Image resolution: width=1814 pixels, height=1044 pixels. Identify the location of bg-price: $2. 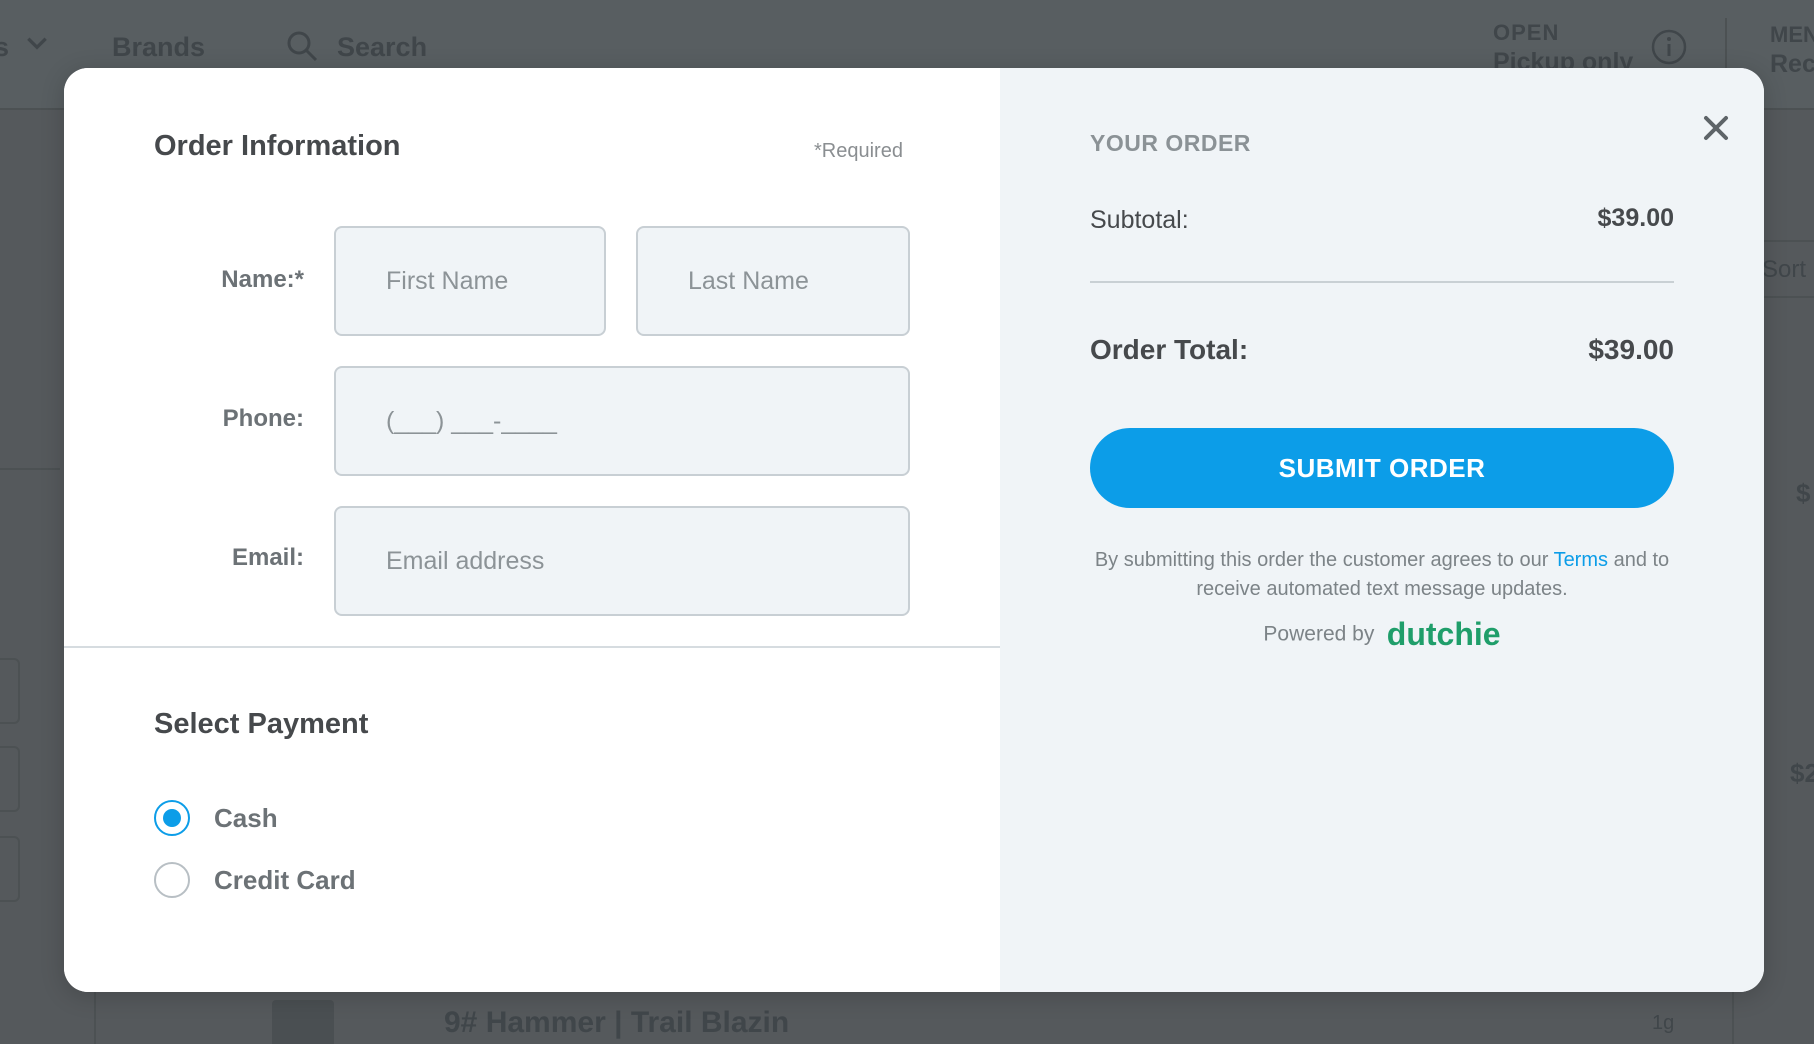
(1802, 773).